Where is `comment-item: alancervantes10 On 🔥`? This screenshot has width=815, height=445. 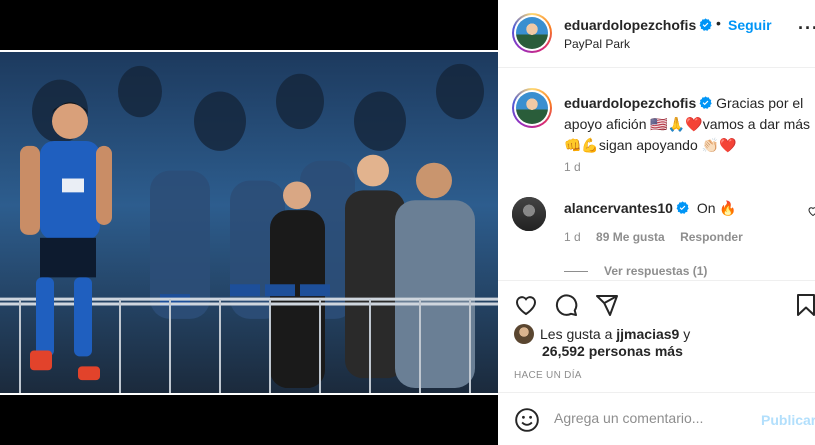
comment-item: alancervantes10 On 🔥 is located at coordinates (650, 208).